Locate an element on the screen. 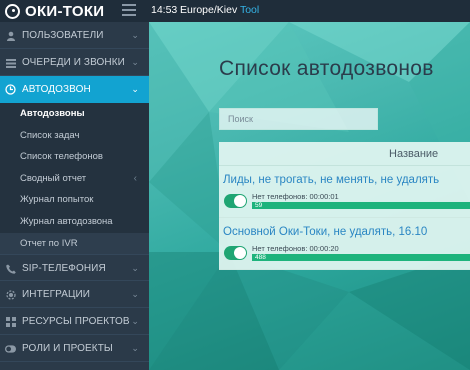 This screenshot has width=470, height=370. progress-bar: 488 is located at coordinates (361, 257).